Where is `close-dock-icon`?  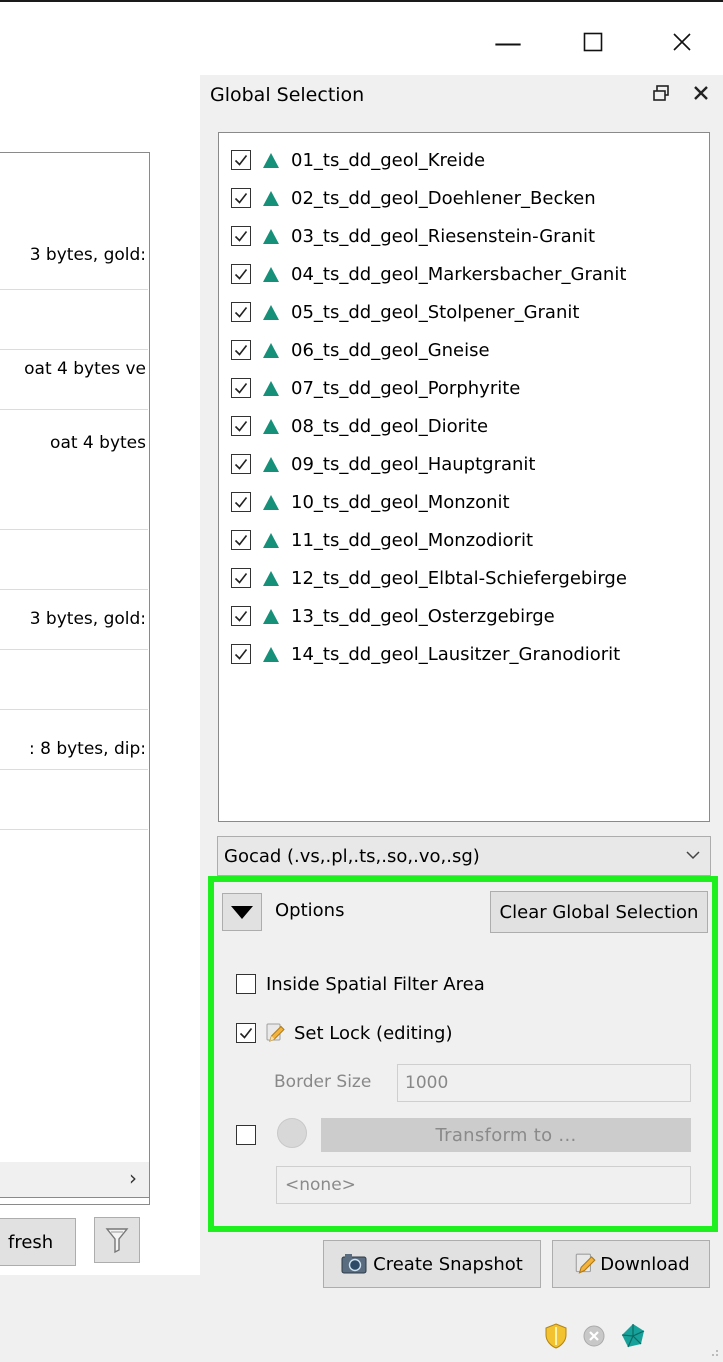 close-dock-icon is located at coordinates (701, 94).